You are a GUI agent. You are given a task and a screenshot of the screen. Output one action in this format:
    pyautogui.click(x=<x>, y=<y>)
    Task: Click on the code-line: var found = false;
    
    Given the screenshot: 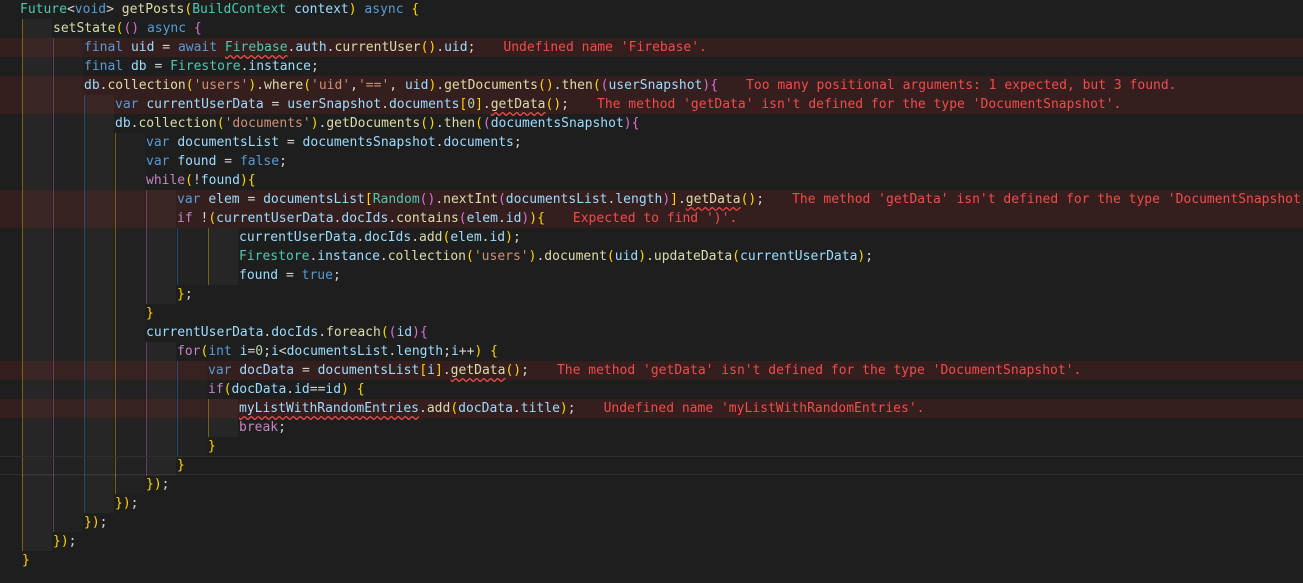 What is the action you would take?
    pyautogui.click(x=651, y=161)
    